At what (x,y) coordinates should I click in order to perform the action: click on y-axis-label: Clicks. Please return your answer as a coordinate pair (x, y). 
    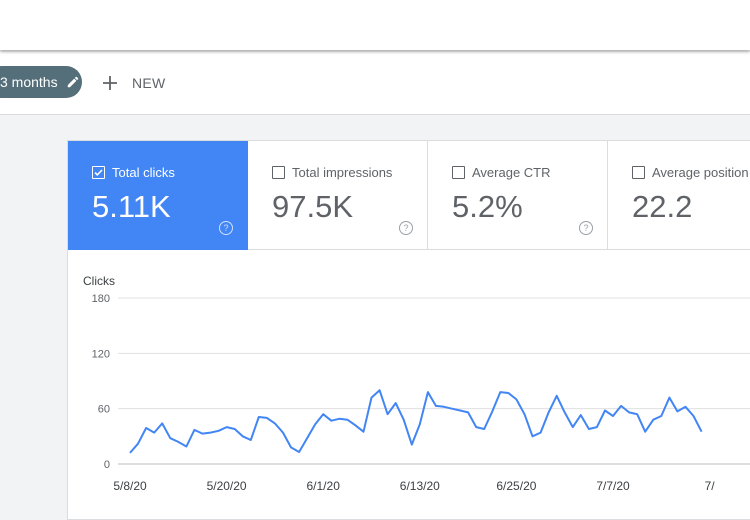
    Looking at the image, I should click on (99, 281).